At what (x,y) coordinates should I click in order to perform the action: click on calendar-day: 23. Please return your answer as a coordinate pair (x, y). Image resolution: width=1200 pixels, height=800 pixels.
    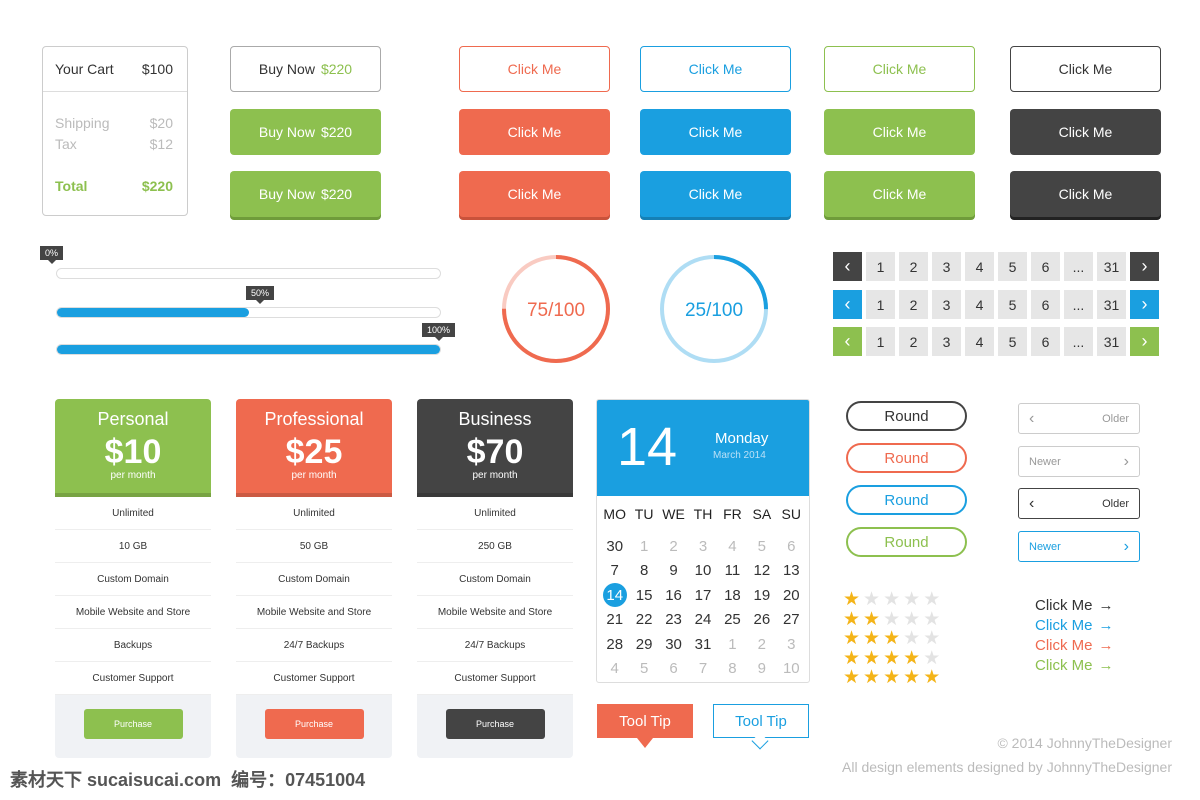
    Looking at the image, I should click on (673, 620).